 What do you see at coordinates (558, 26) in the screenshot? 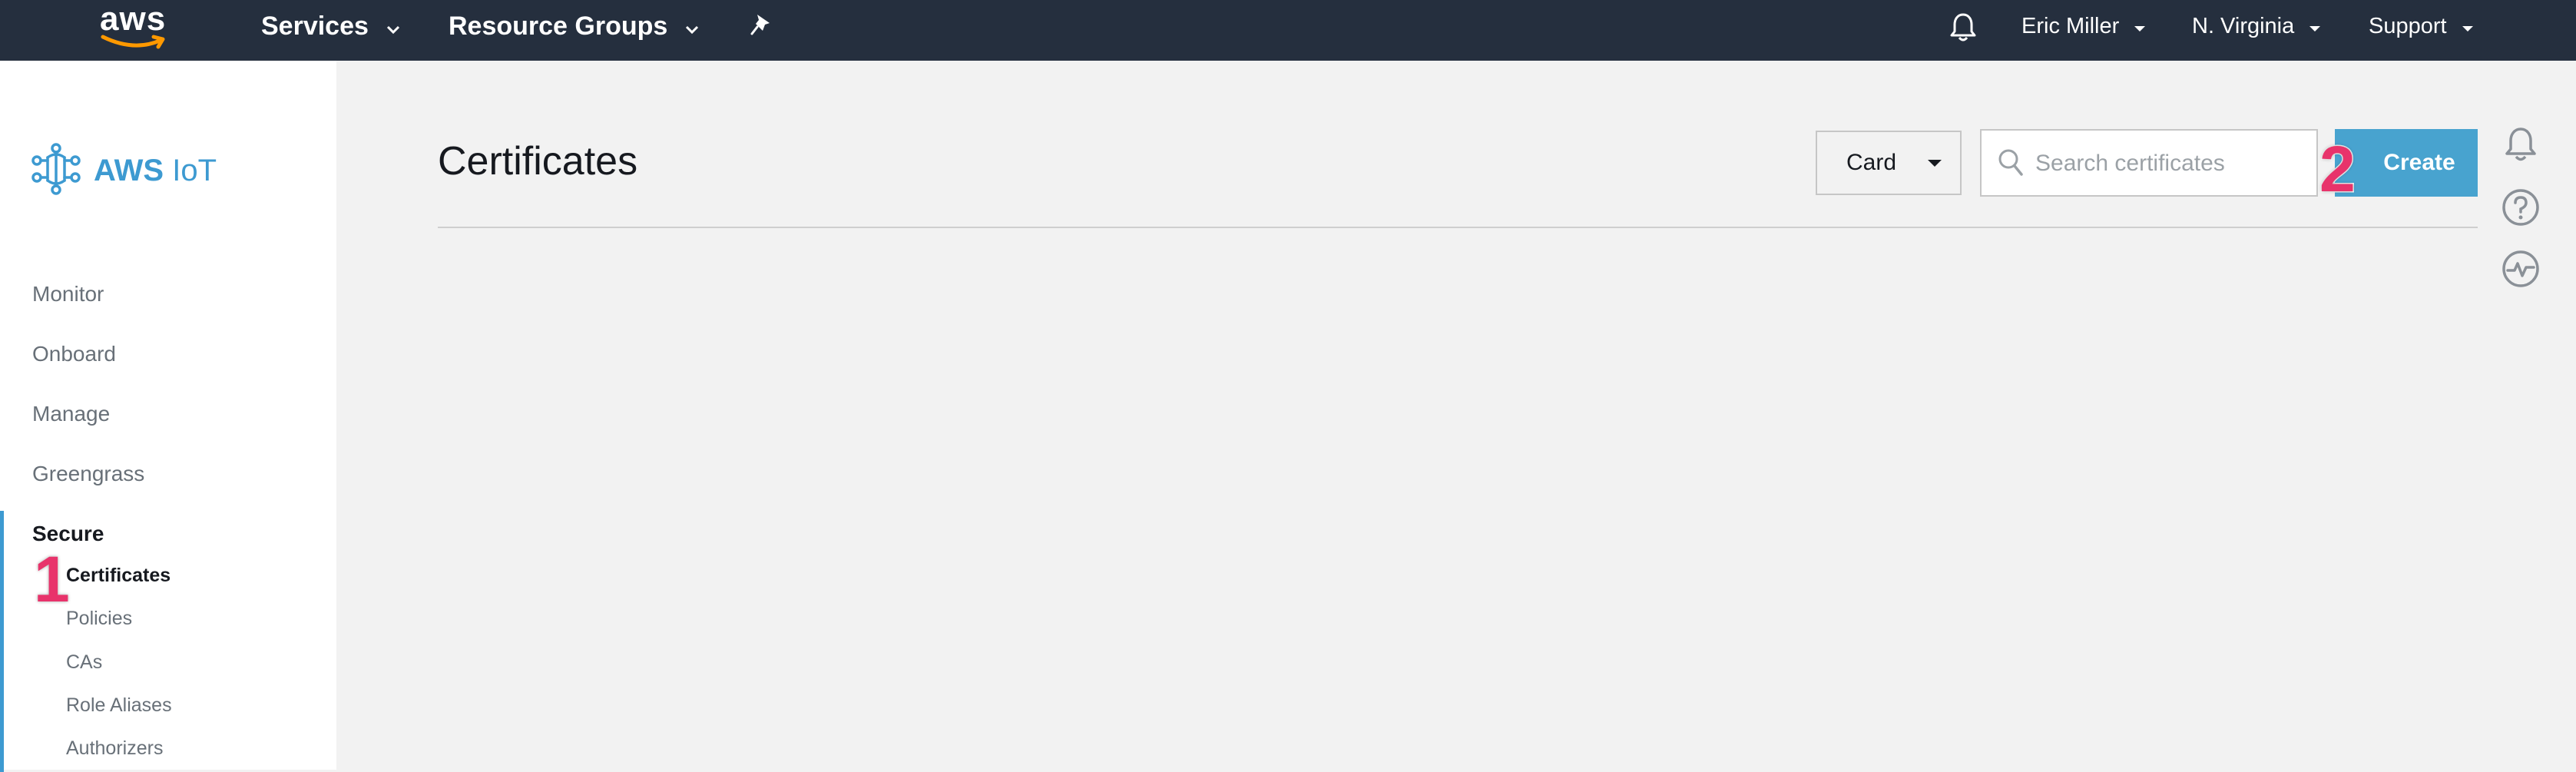
I see `resource-groups-label: Resource Groups` at bounding box center [558, 26].